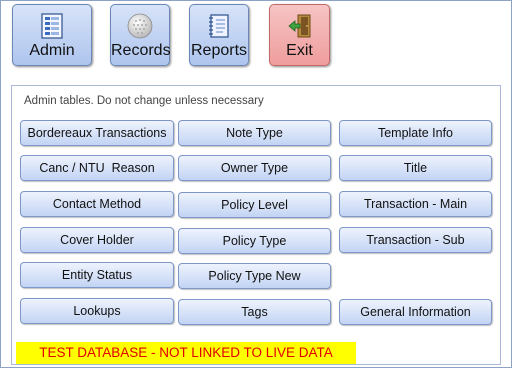 This screenshot has height=368, width=512. What do you see at coordinates (299, 50) in the screenshot?
I see `exit-label: Exit` at bounding box center [299, 50].